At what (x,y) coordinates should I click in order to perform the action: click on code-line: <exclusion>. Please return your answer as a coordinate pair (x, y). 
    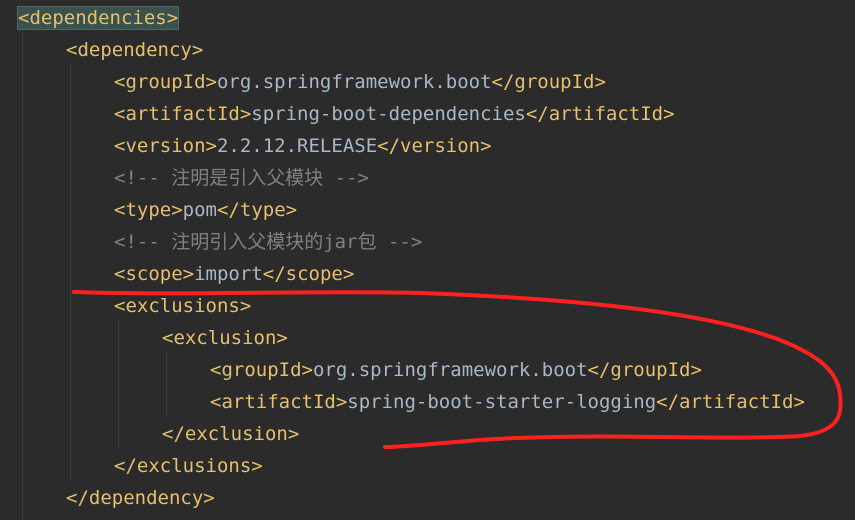
    Looking at the image, I should click on (225, 338).